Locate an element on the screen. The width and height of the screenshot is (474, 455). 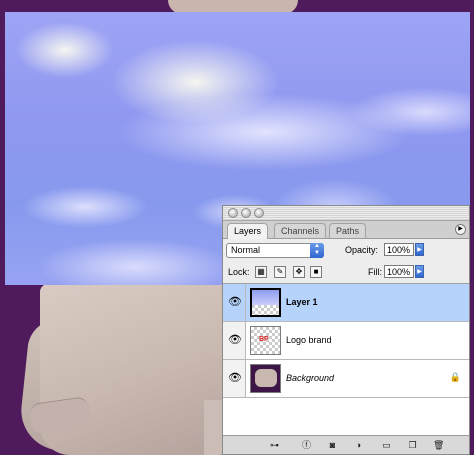
logo-thumbnail-text: BP is located at coordinates (264, 339).